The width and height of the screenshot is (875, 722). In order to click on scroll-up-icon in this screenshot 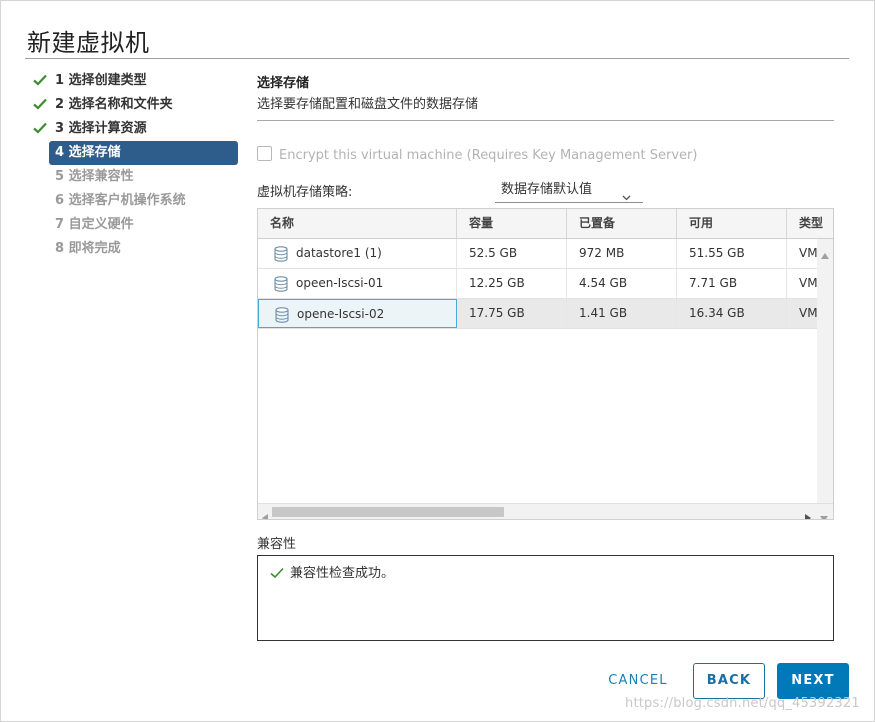, I will do `click(825, 253)`.